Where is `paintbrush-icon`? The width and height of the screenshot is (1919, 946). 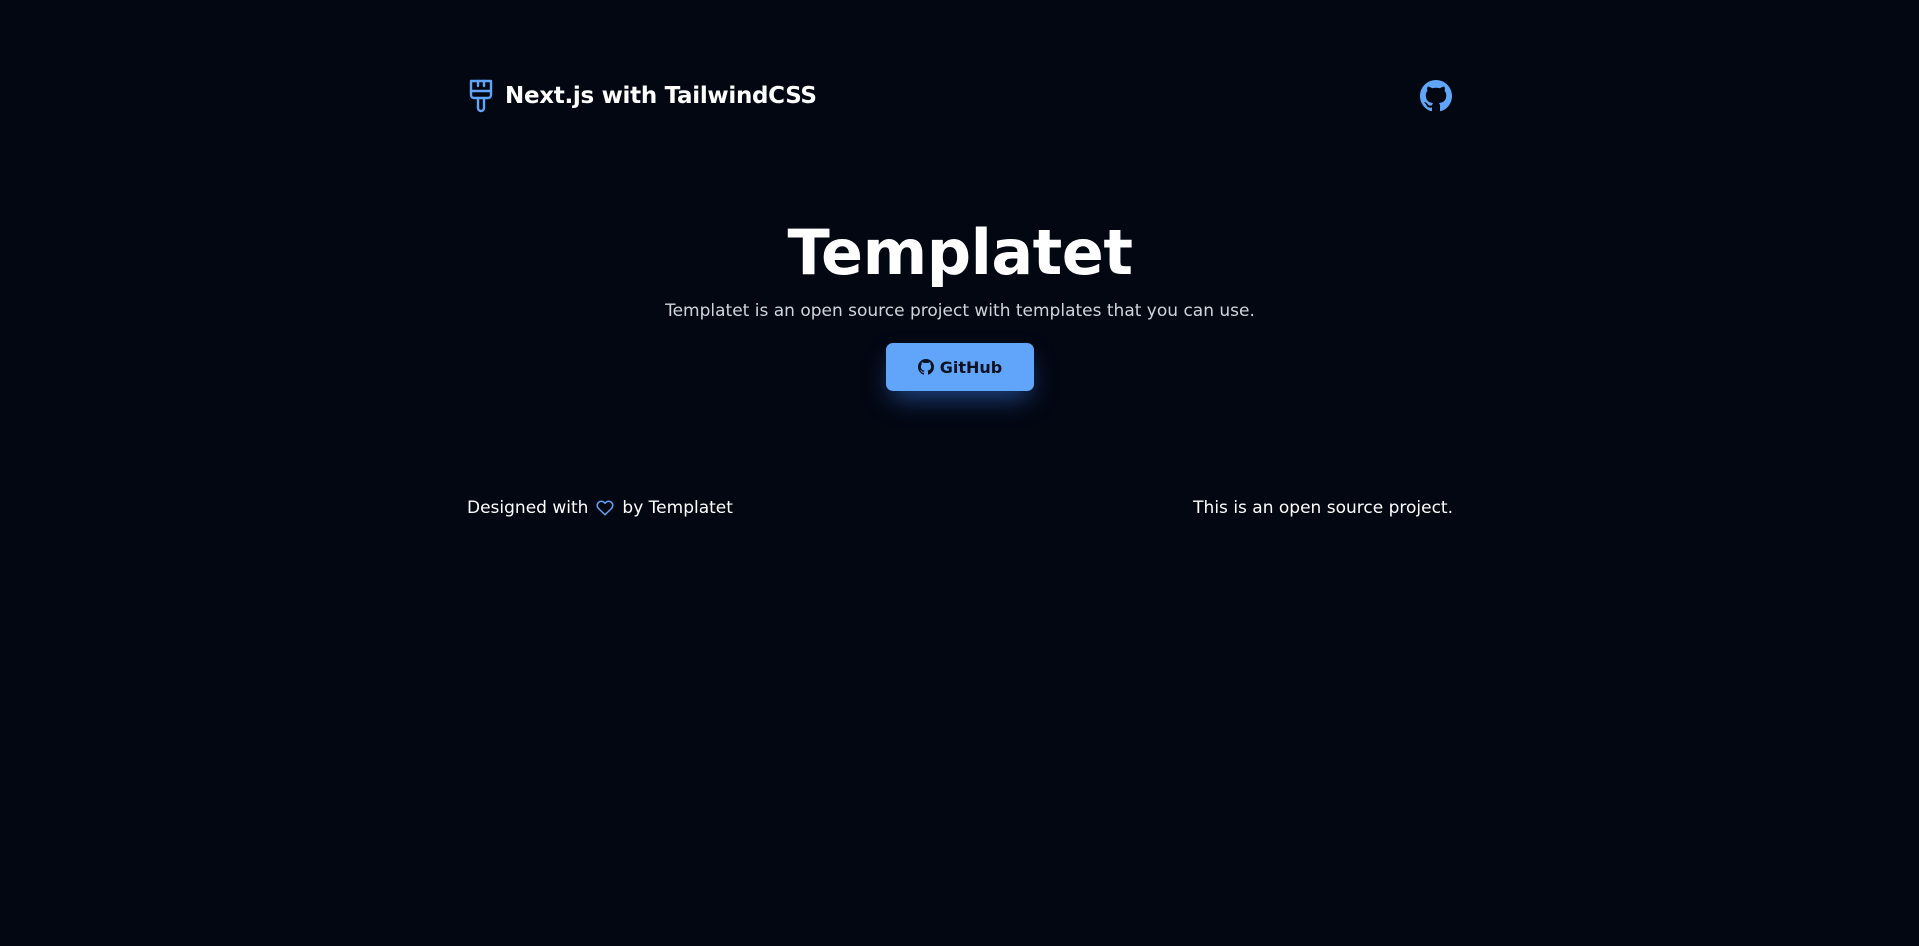 paintbrush-icon is located at coordinates (481, 96).